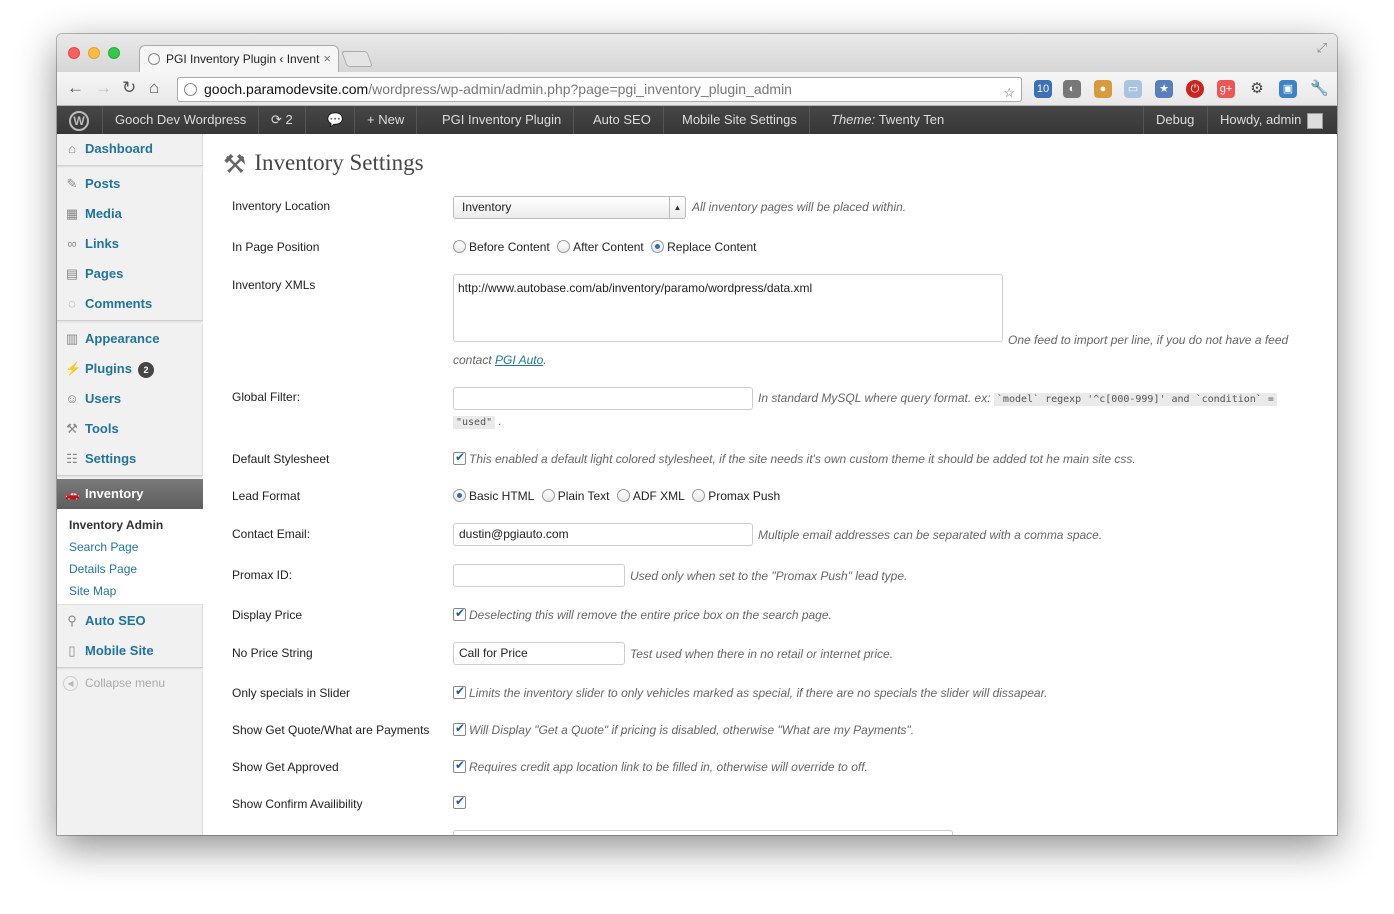 The width and height of the screenshot is (1394, 914). What do you see at coordinates (116, 525) in the screenshot?
I see `submenu-inventory-admin: Inventory Admin` at bounding box center [116, 525].